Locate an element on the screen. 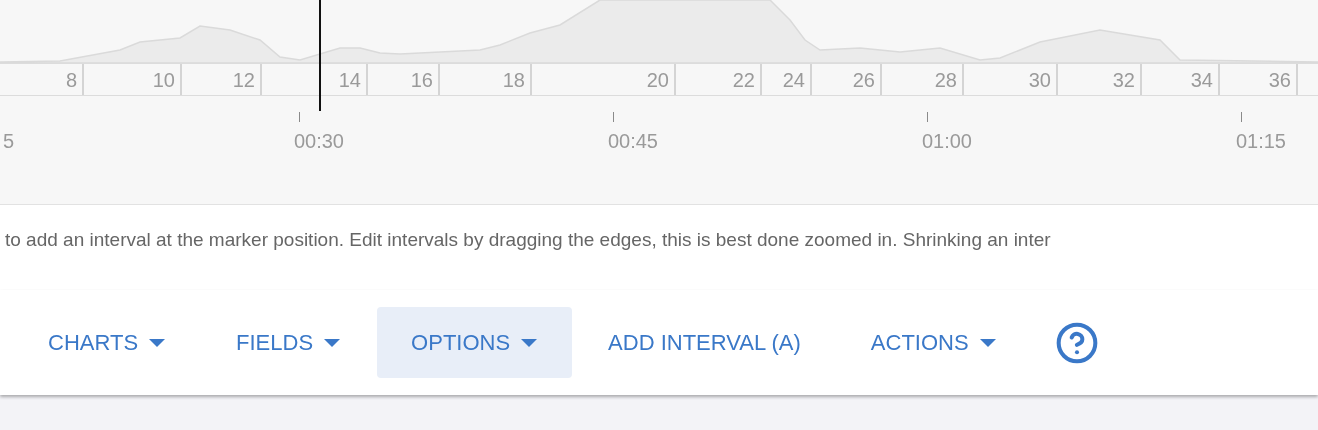  interval-segment: 10 is located at coordinates (133, 79).